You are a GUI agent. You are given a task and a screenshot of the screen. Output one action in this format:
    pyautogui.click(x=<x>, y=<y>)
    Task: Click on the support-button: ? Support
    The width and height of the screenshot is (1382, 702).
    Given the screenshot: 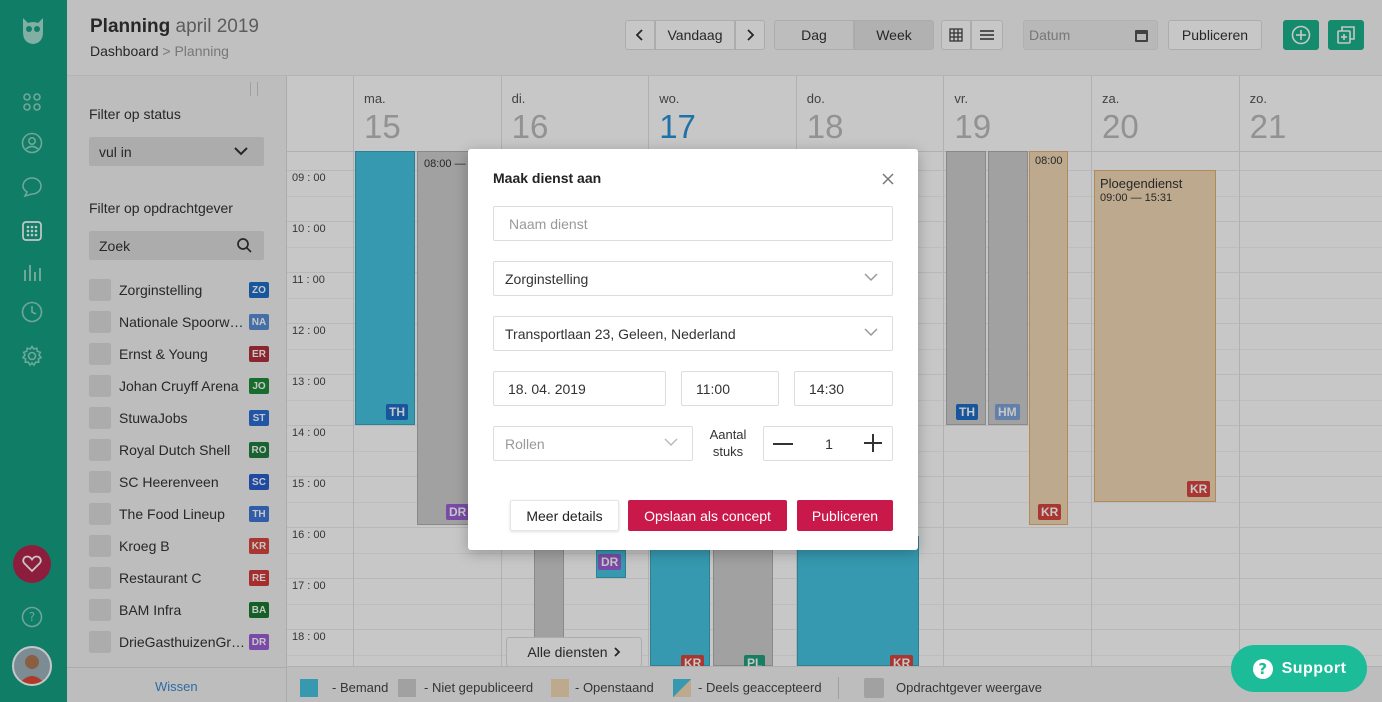 What is the action you would take?
    pyautogui.click(x=1299, y=668)
    